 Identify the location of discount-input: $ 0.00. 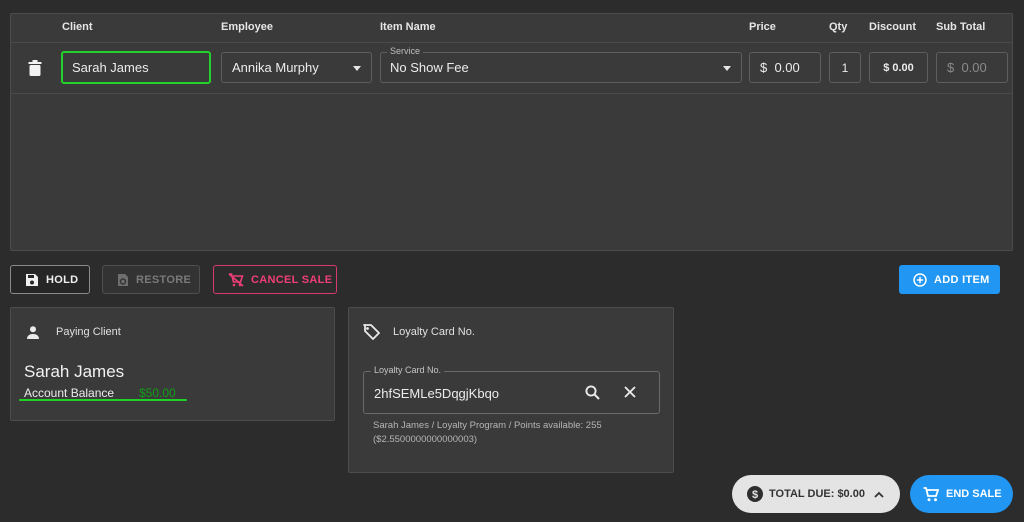
(898, 67).